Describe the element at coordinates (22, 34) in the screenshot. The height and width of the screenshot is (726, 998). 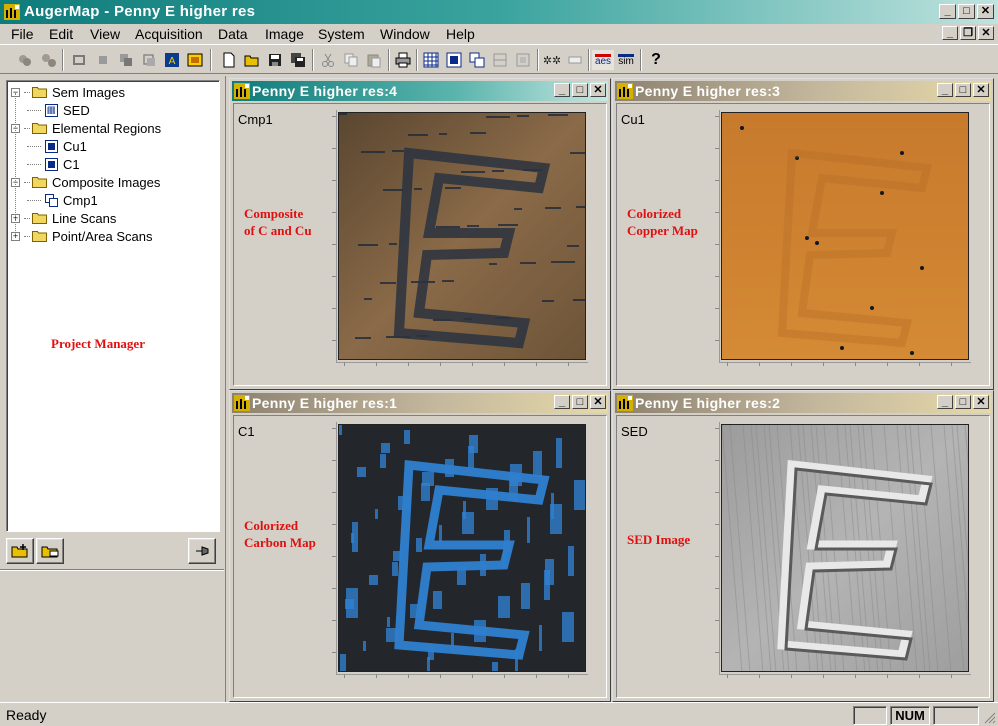
I see `menu-file: File` at that location.